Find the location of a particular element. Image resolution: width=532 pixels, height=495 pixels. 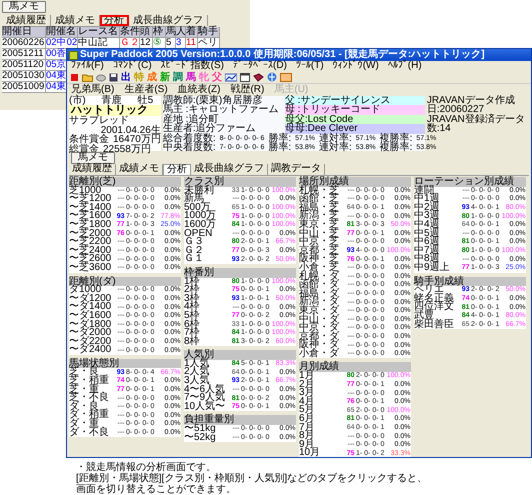

section-header: 場所別成績 is located at coordinates (355, 182).